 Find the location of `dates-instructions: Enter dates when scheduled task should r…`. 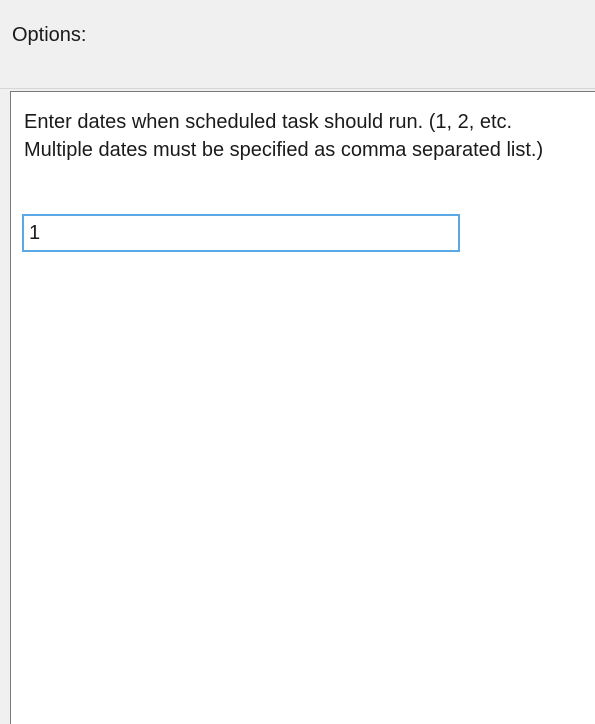

dates-instructions: Enter dates when scheduled task should r… is located at coordinates (284, 136).